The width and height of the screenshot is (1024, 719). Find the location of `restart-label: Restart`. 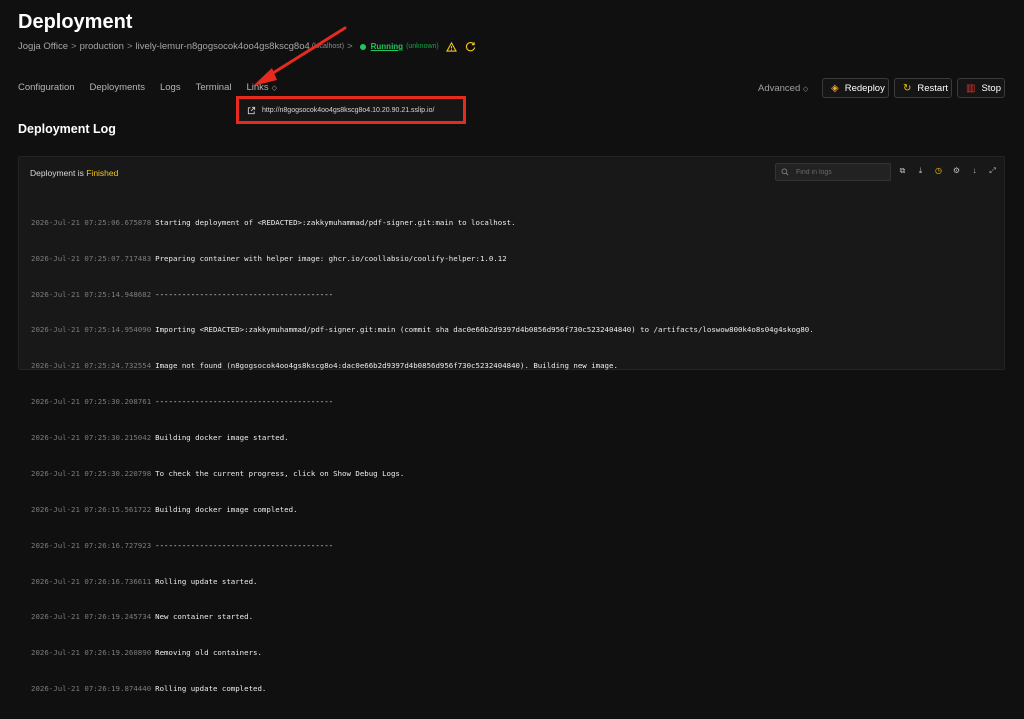

restart-label: Restart is located at coordinates (933, 88).